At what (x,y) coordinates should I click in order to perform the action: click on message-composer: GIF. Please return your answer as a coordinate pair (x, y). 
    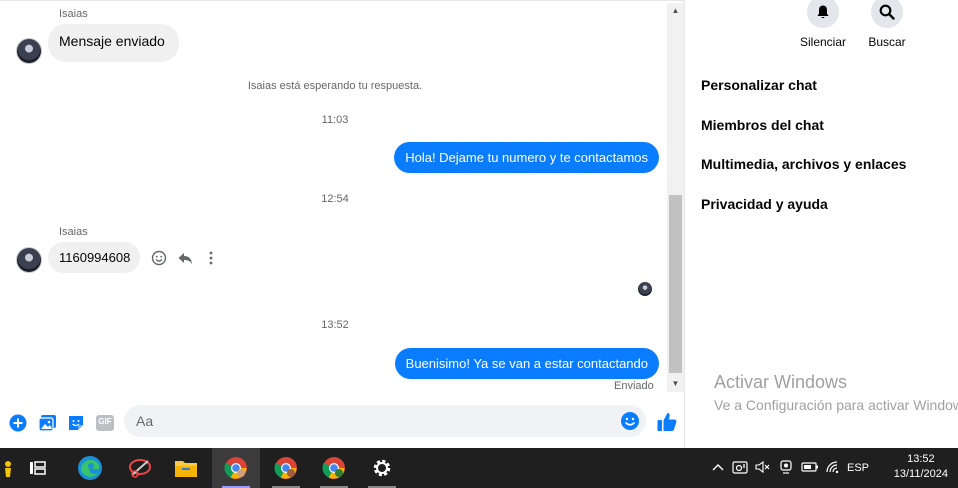
    Looking at the image, I should click on (342, 422).